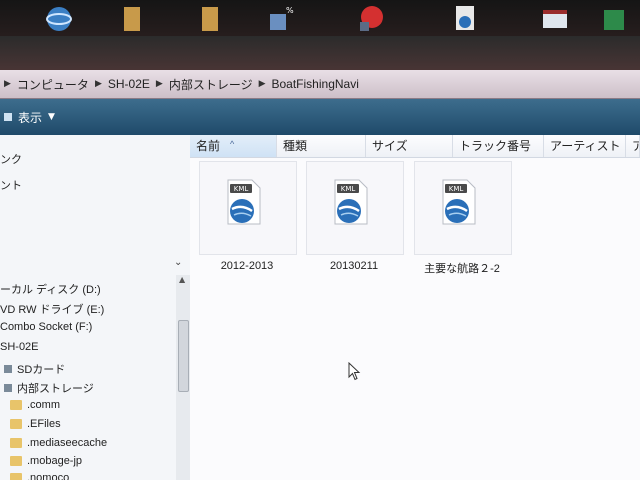 The image size is (640, 480). I want to click on scroll-up-arrow-icon: ▲, so click(182, 279).